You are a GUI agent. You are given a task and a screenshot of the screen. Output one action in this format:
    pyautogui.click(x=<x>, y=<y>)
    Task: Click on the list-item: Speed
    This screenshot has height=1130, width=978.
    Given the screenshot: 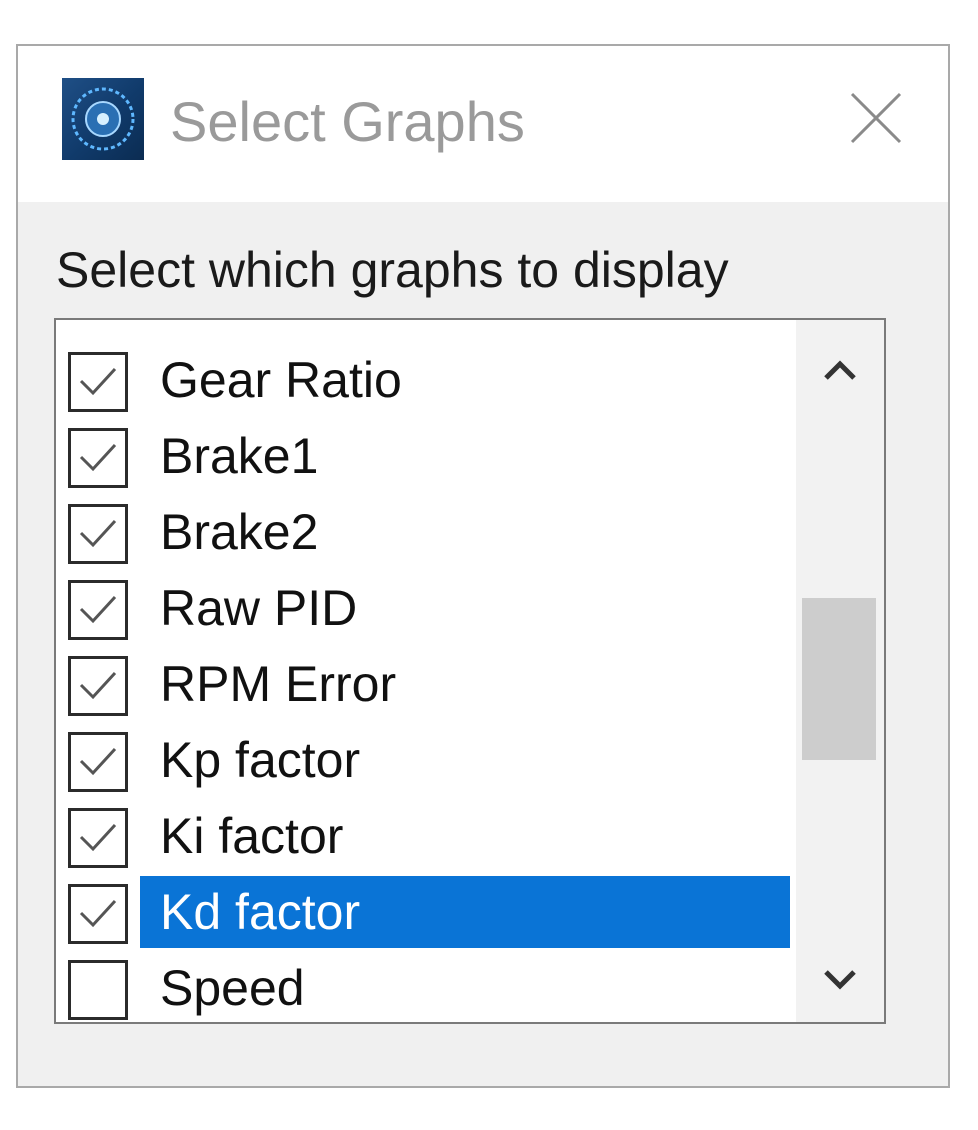 What is the action you would take?
    pyautogui.click(x=426, y=987)
    